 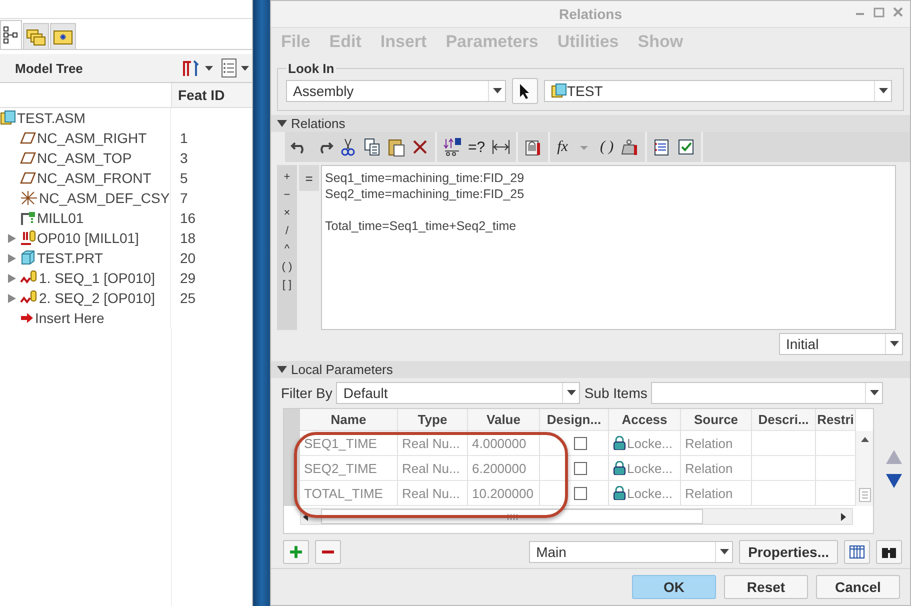 I want to click on table-cell: Relation, so click(x=716, y=443).